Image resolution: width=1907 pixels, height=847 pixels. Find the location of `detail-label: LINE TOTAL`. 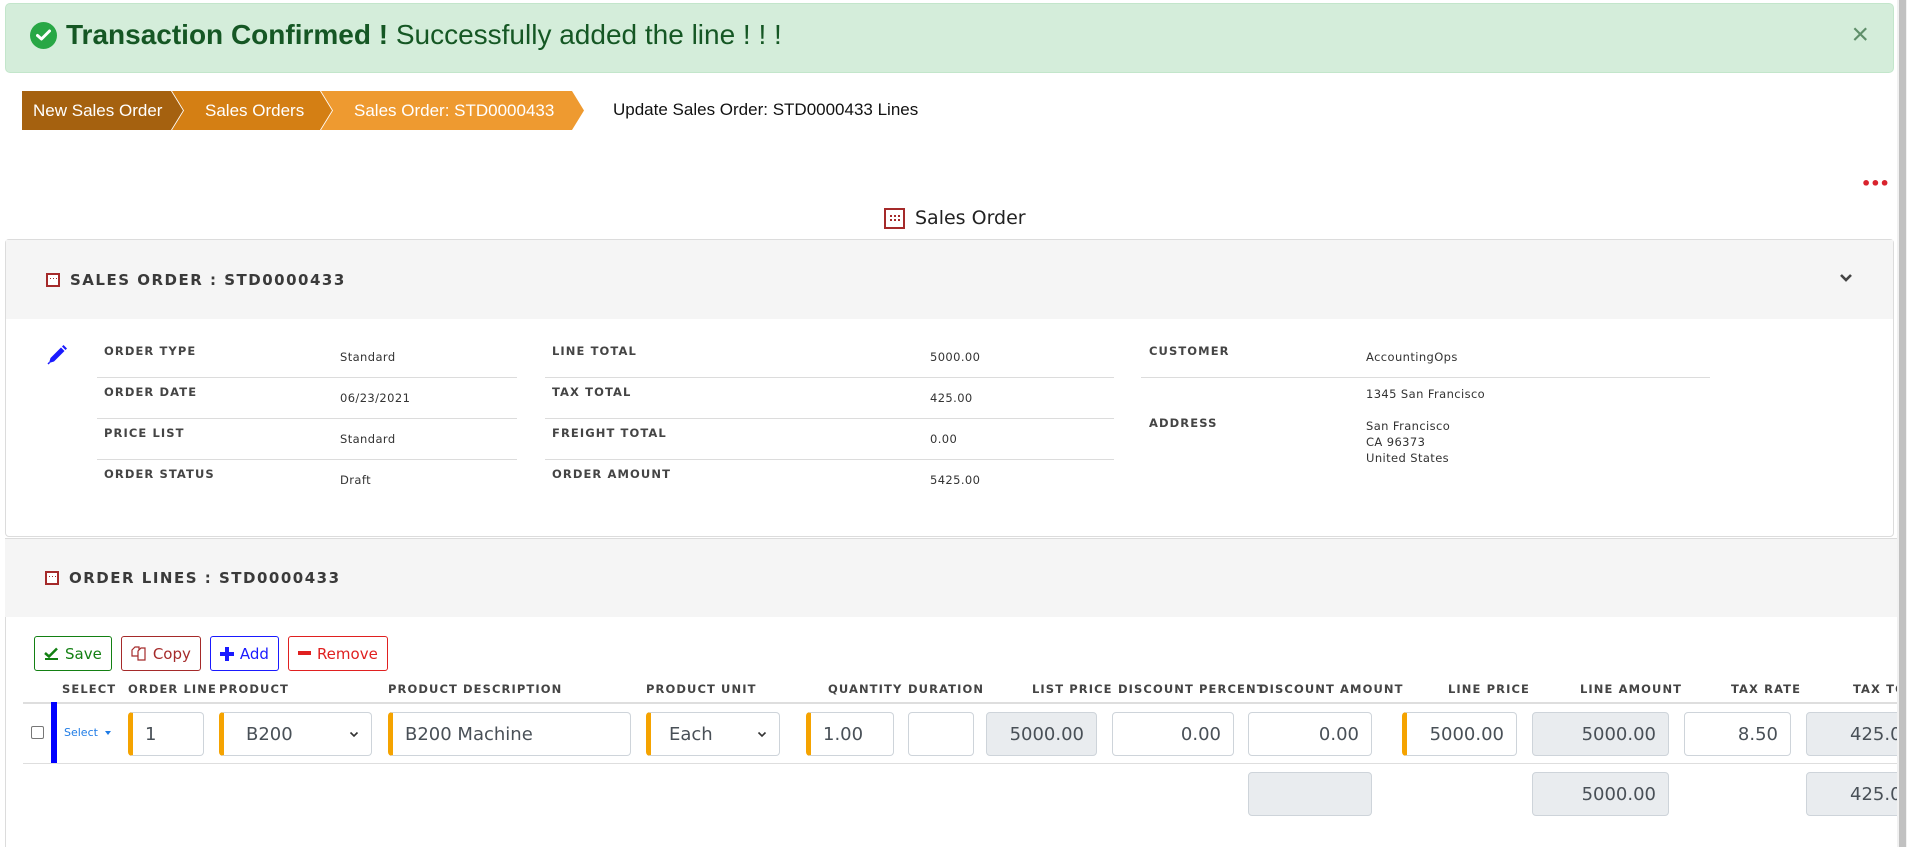

detail-label: LINE TOTAL is located at coordinates (594, 351).